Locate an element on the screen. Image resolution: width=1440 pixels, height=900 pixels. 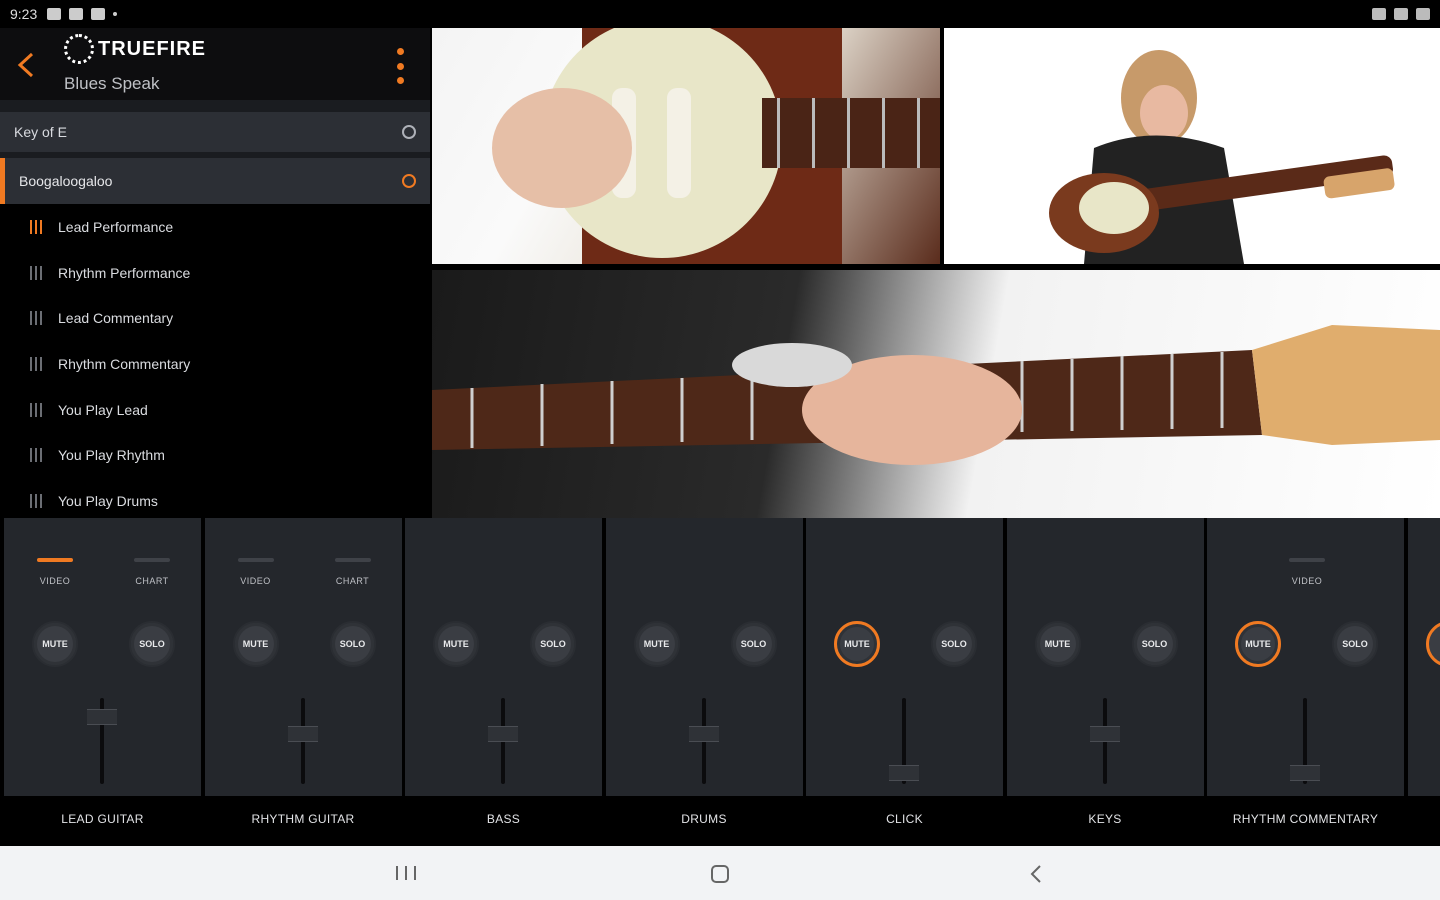
channel-name: LEAD GUITAR is located at coordinates (102, 819).